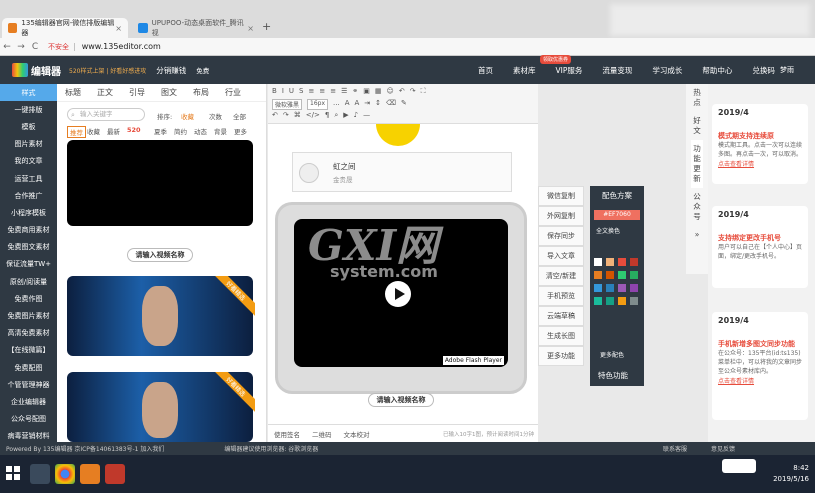  I want to click on tab-title: 标题, so click(73, 92).